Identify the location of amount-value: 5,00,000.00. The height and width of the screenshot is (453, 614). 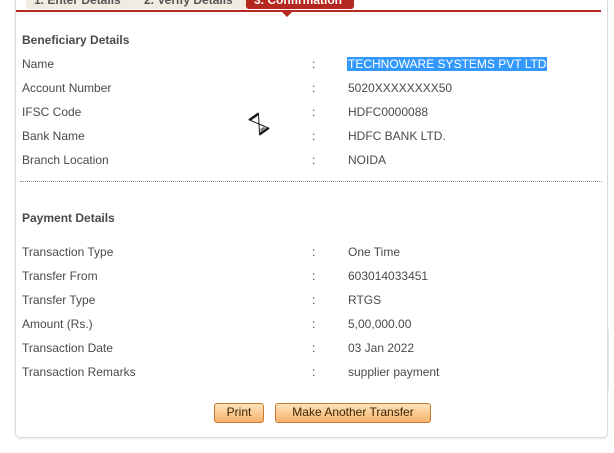
(380, 324).